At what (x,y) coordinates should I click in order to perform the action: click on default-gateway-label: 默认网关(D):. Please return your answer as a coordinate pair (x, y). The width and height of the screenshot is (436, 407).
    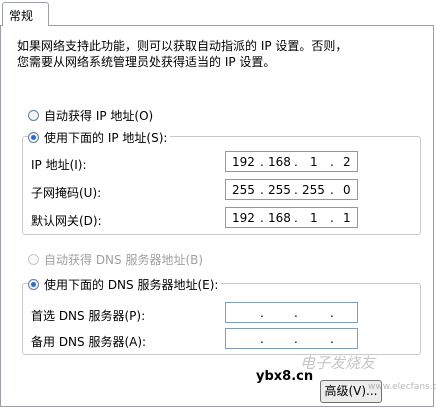
    Looking at the image, I should click on (66, 221).